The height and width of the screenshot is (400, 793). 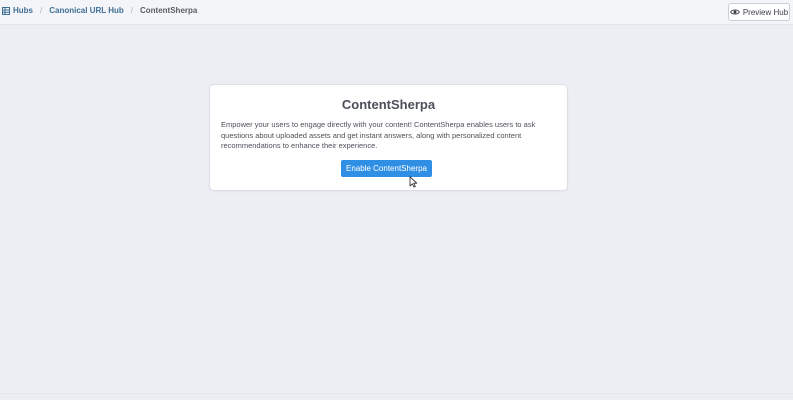 What do you see at coordinates (388, 104) in the screenshot?
I see `card-title: ContentSherpa` at bounding box center [388, 104].